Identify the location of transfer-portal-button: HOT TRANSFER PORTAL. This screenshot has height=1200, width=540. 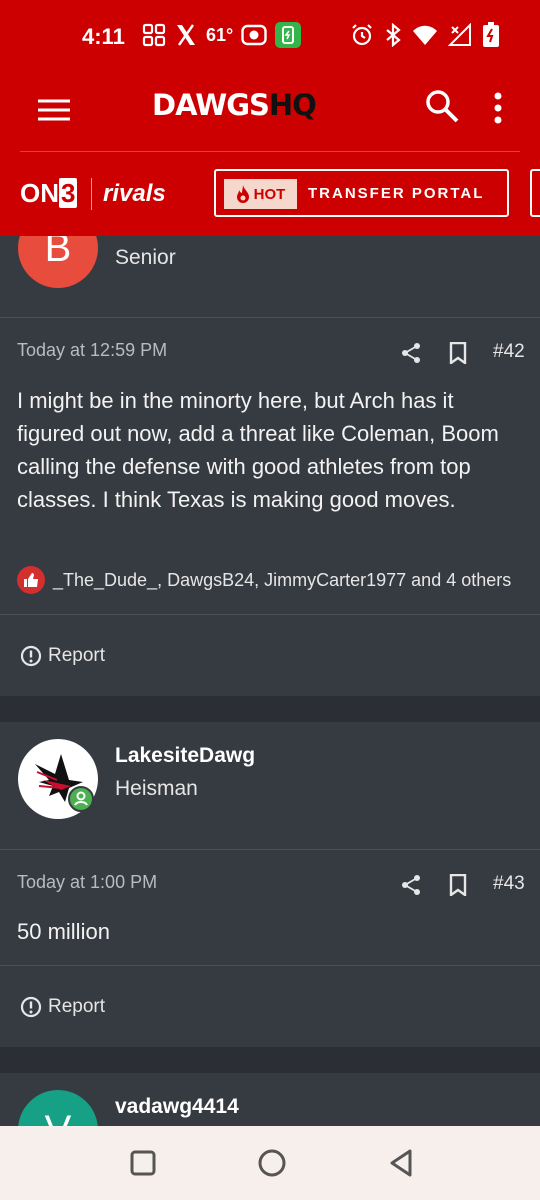
(361, 193).